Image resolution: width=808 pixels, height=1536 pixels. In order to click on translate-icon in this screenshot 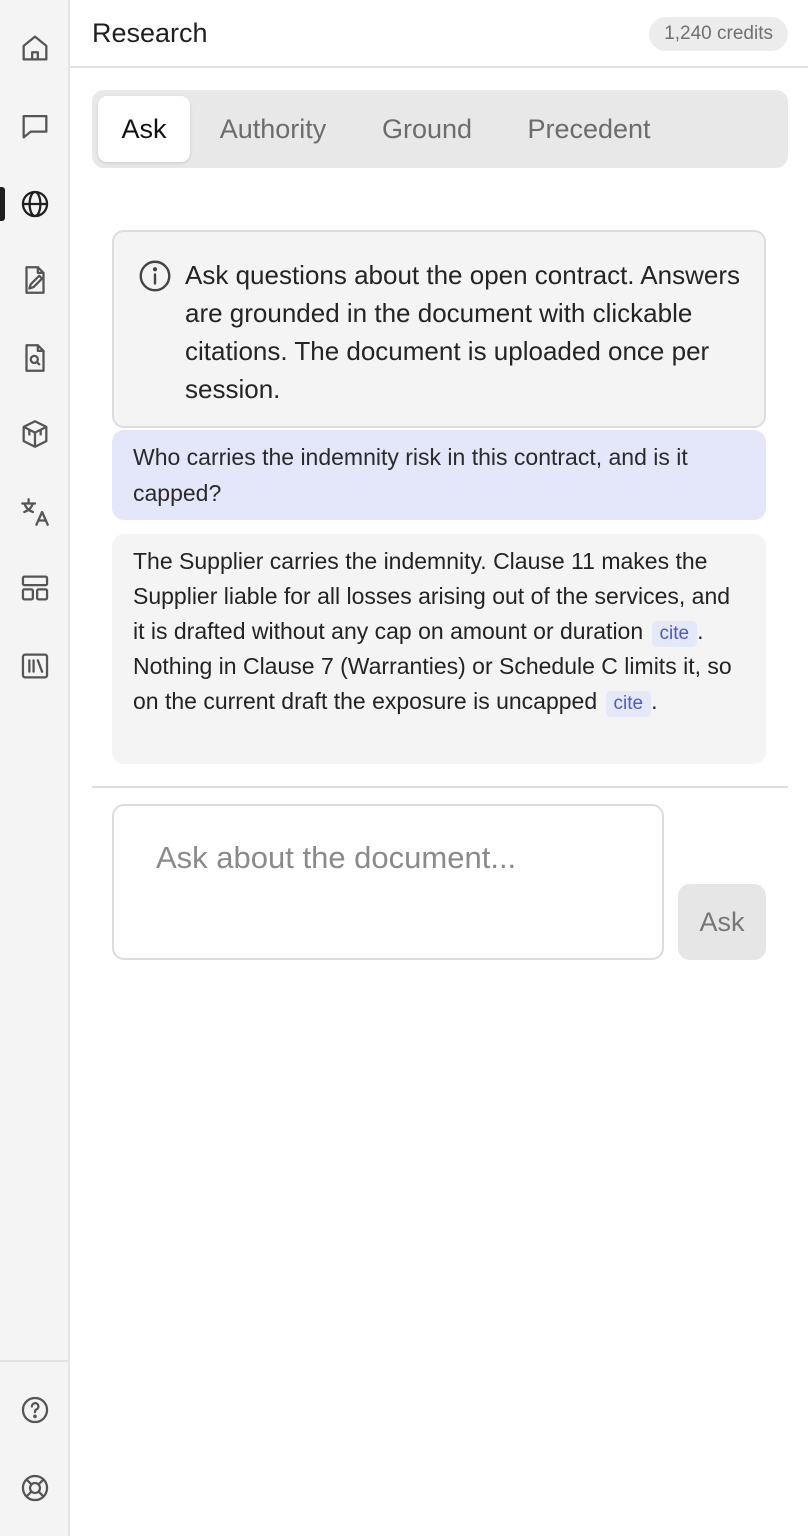, I will do `click(35, 512)`.